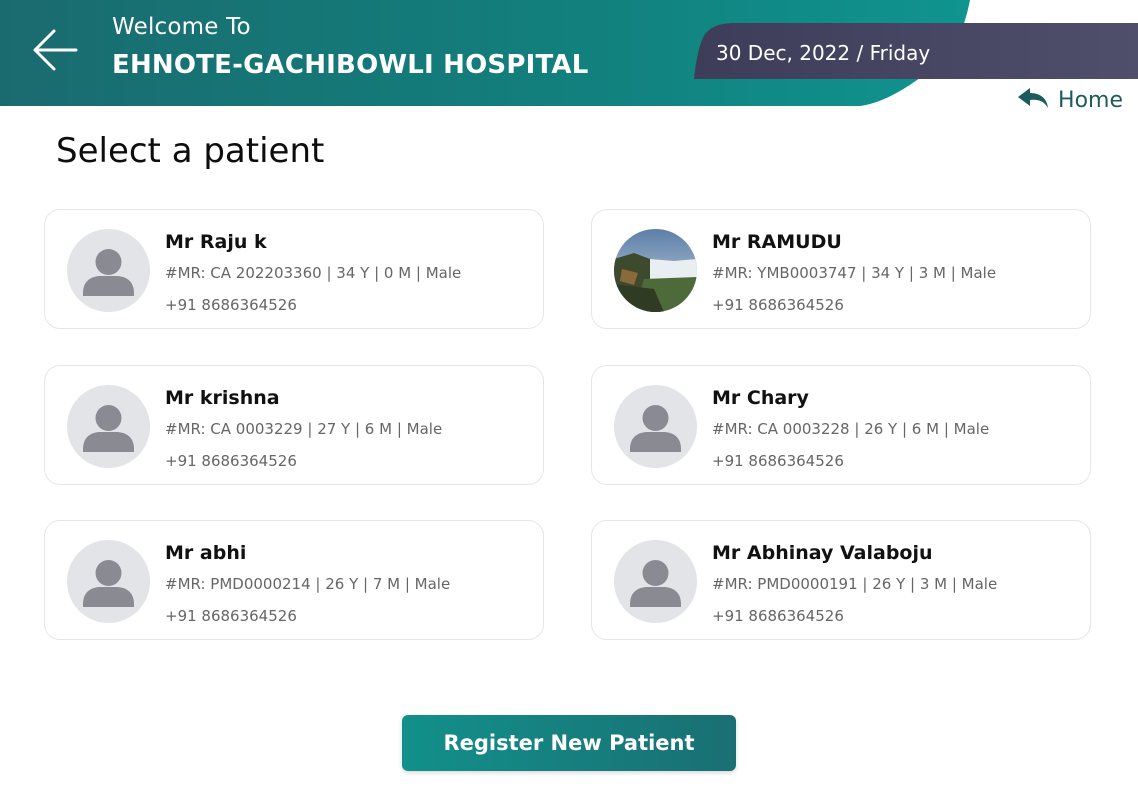  I want to click on patient-meta: #MR: PMD0000191 | 26 Y | 3 M | Male, so click(855, 584).